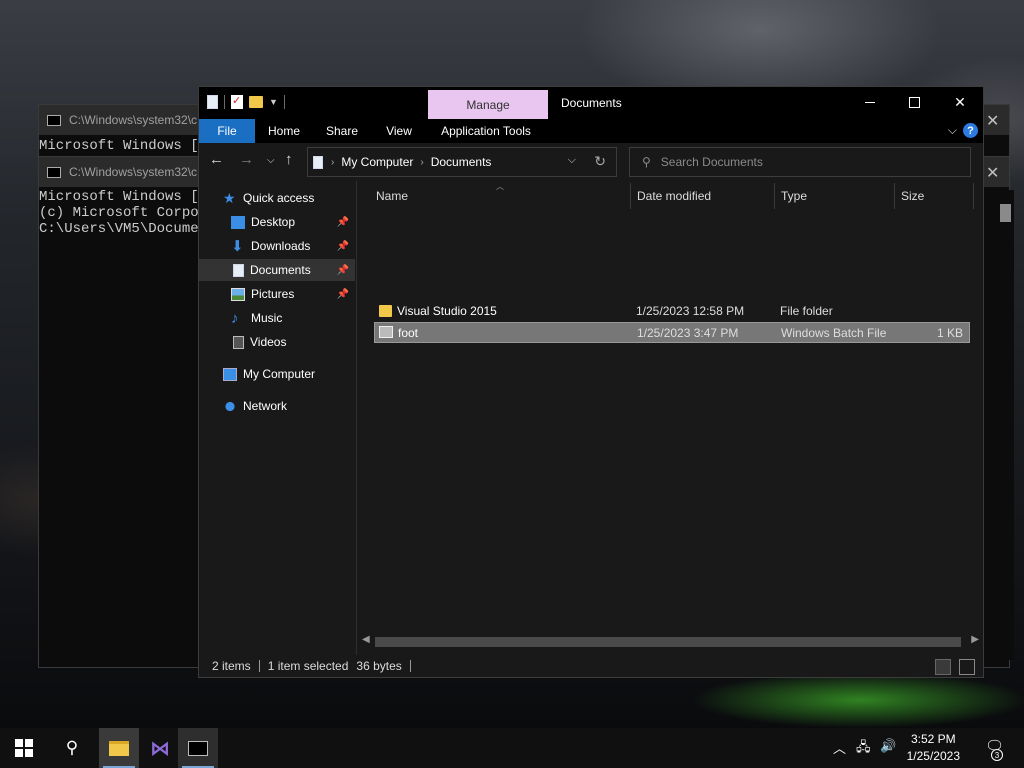 This screenshot has width=1024, height=768. I want to click on scroll-thumb, so click(668, 642).